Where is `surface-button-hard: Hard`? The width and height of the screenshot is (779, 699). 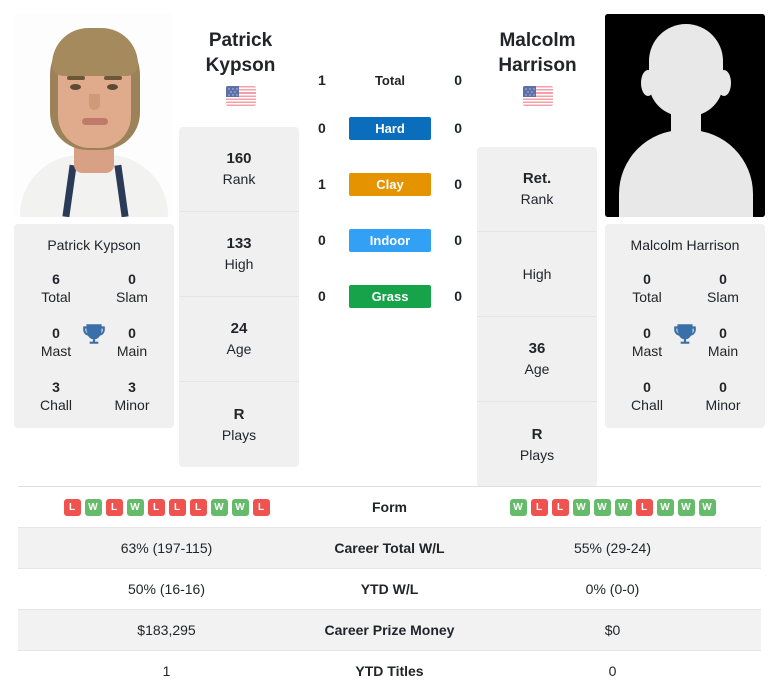
surface-button-hard: Hard is located at coordinates (390, 128).